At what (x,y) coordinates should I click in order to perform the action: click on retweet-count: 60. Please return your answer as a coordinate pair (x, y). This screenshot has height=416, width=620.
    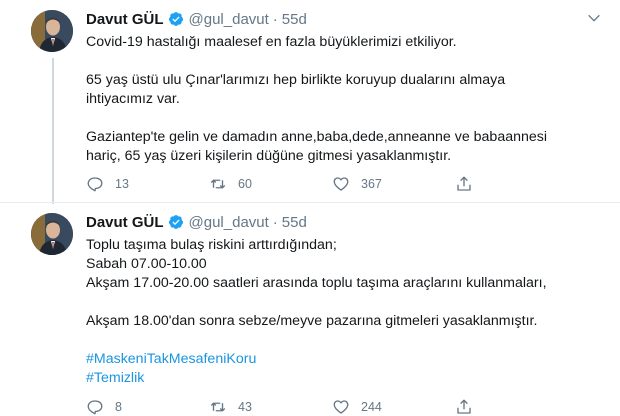
    Looking at the image, I should click on (245, 184).